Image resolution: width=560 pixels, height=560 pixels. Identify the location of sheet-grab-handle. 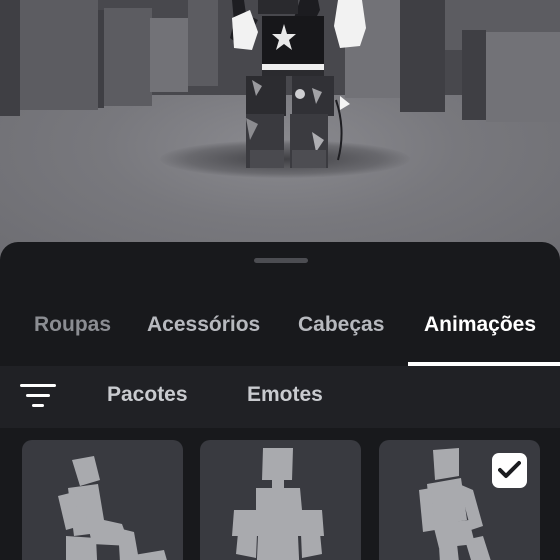
(281, 260).